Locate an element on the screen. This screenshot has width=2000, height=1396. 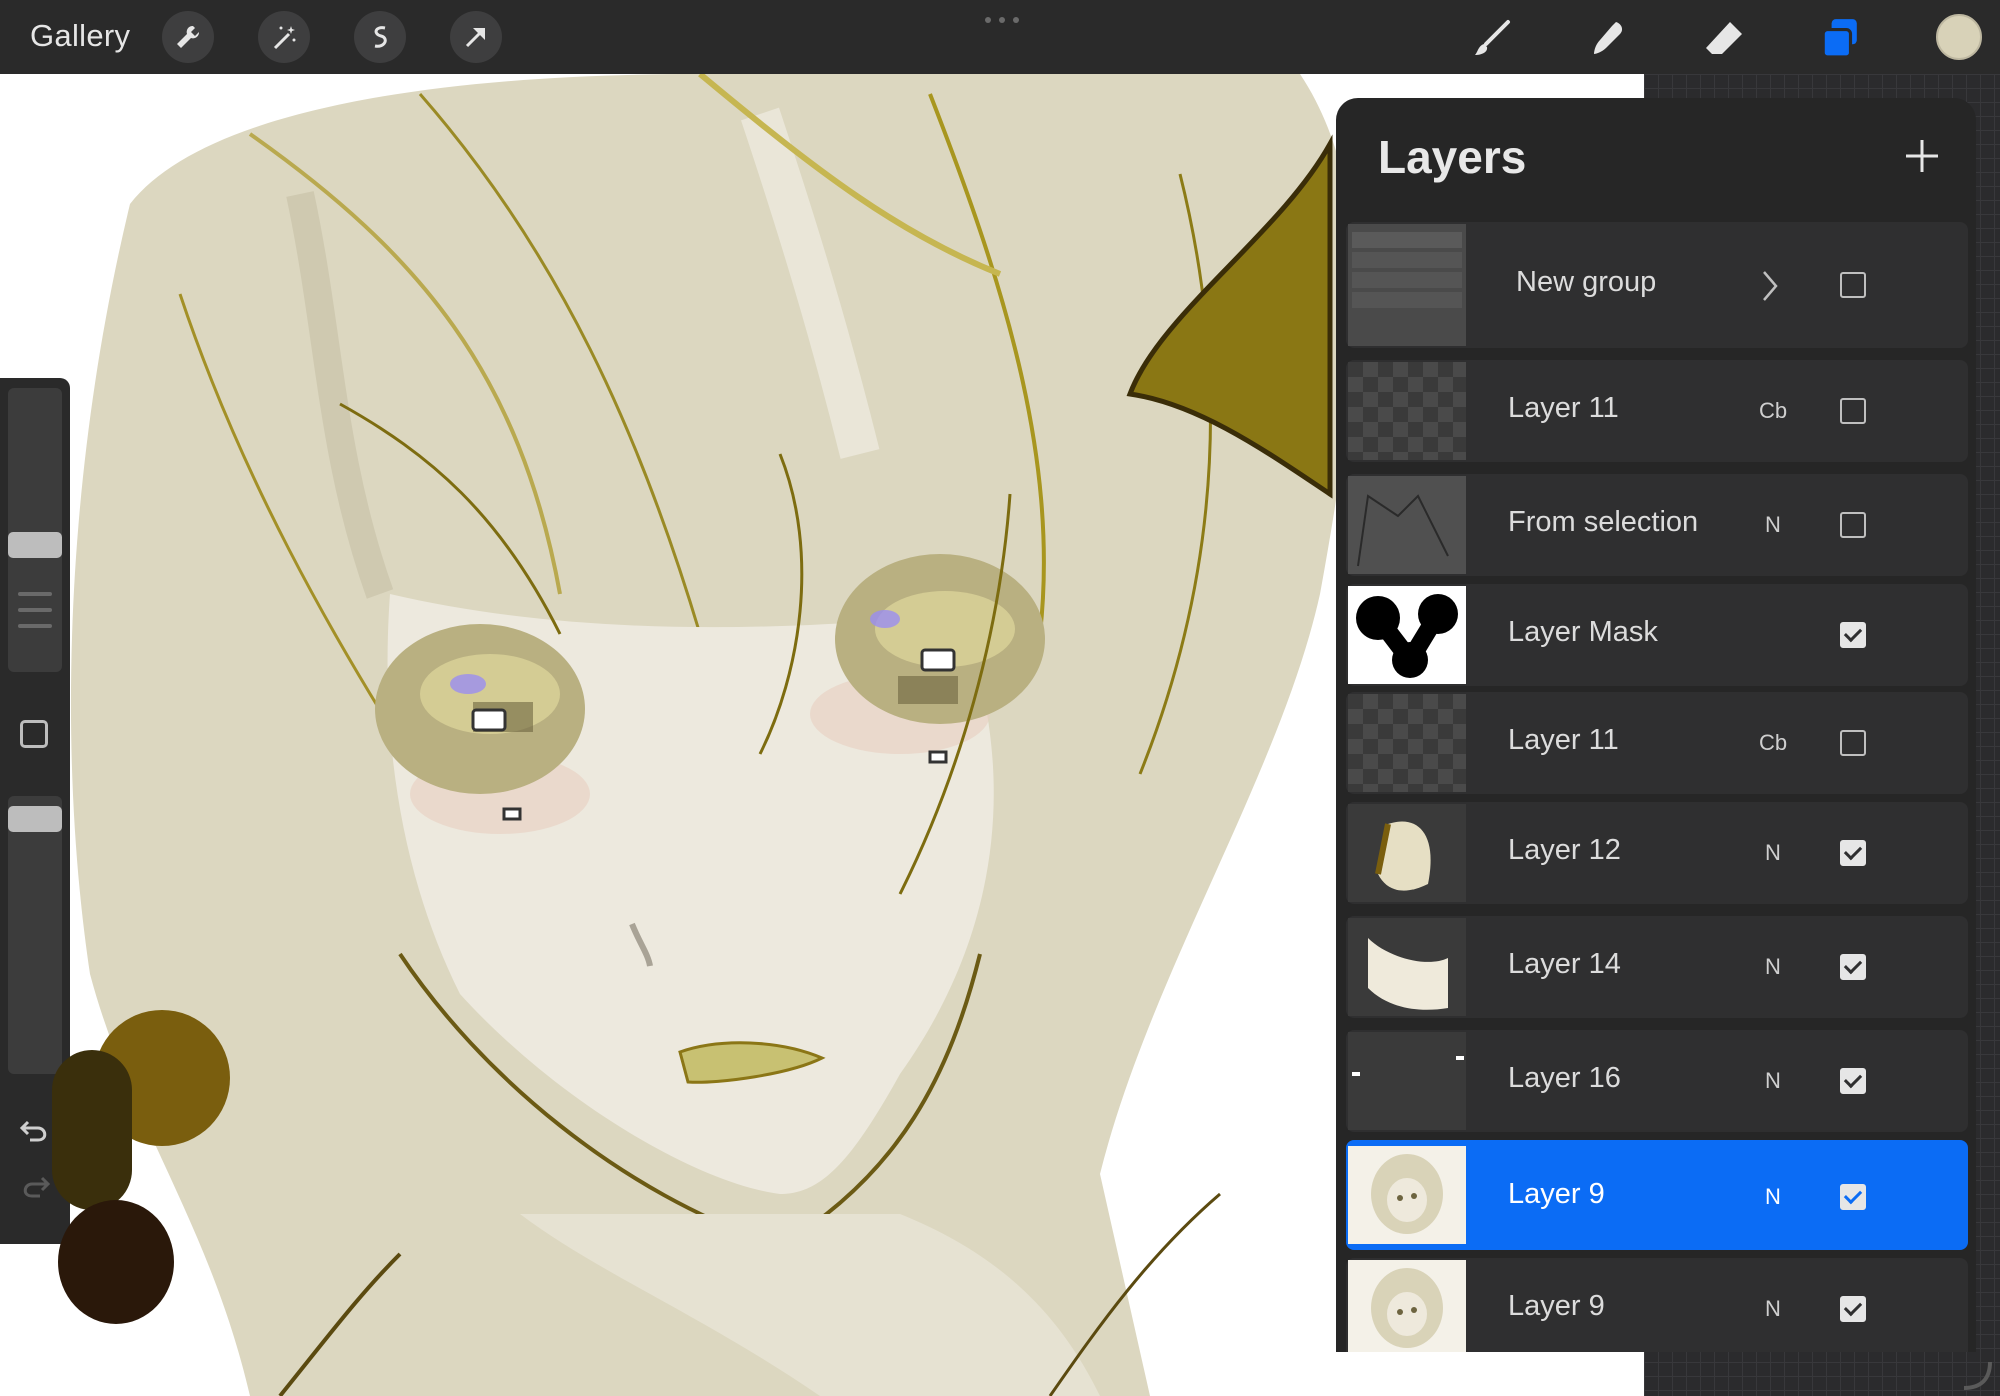
corner-gesture-icon is located at coordinates (1977, 1375).